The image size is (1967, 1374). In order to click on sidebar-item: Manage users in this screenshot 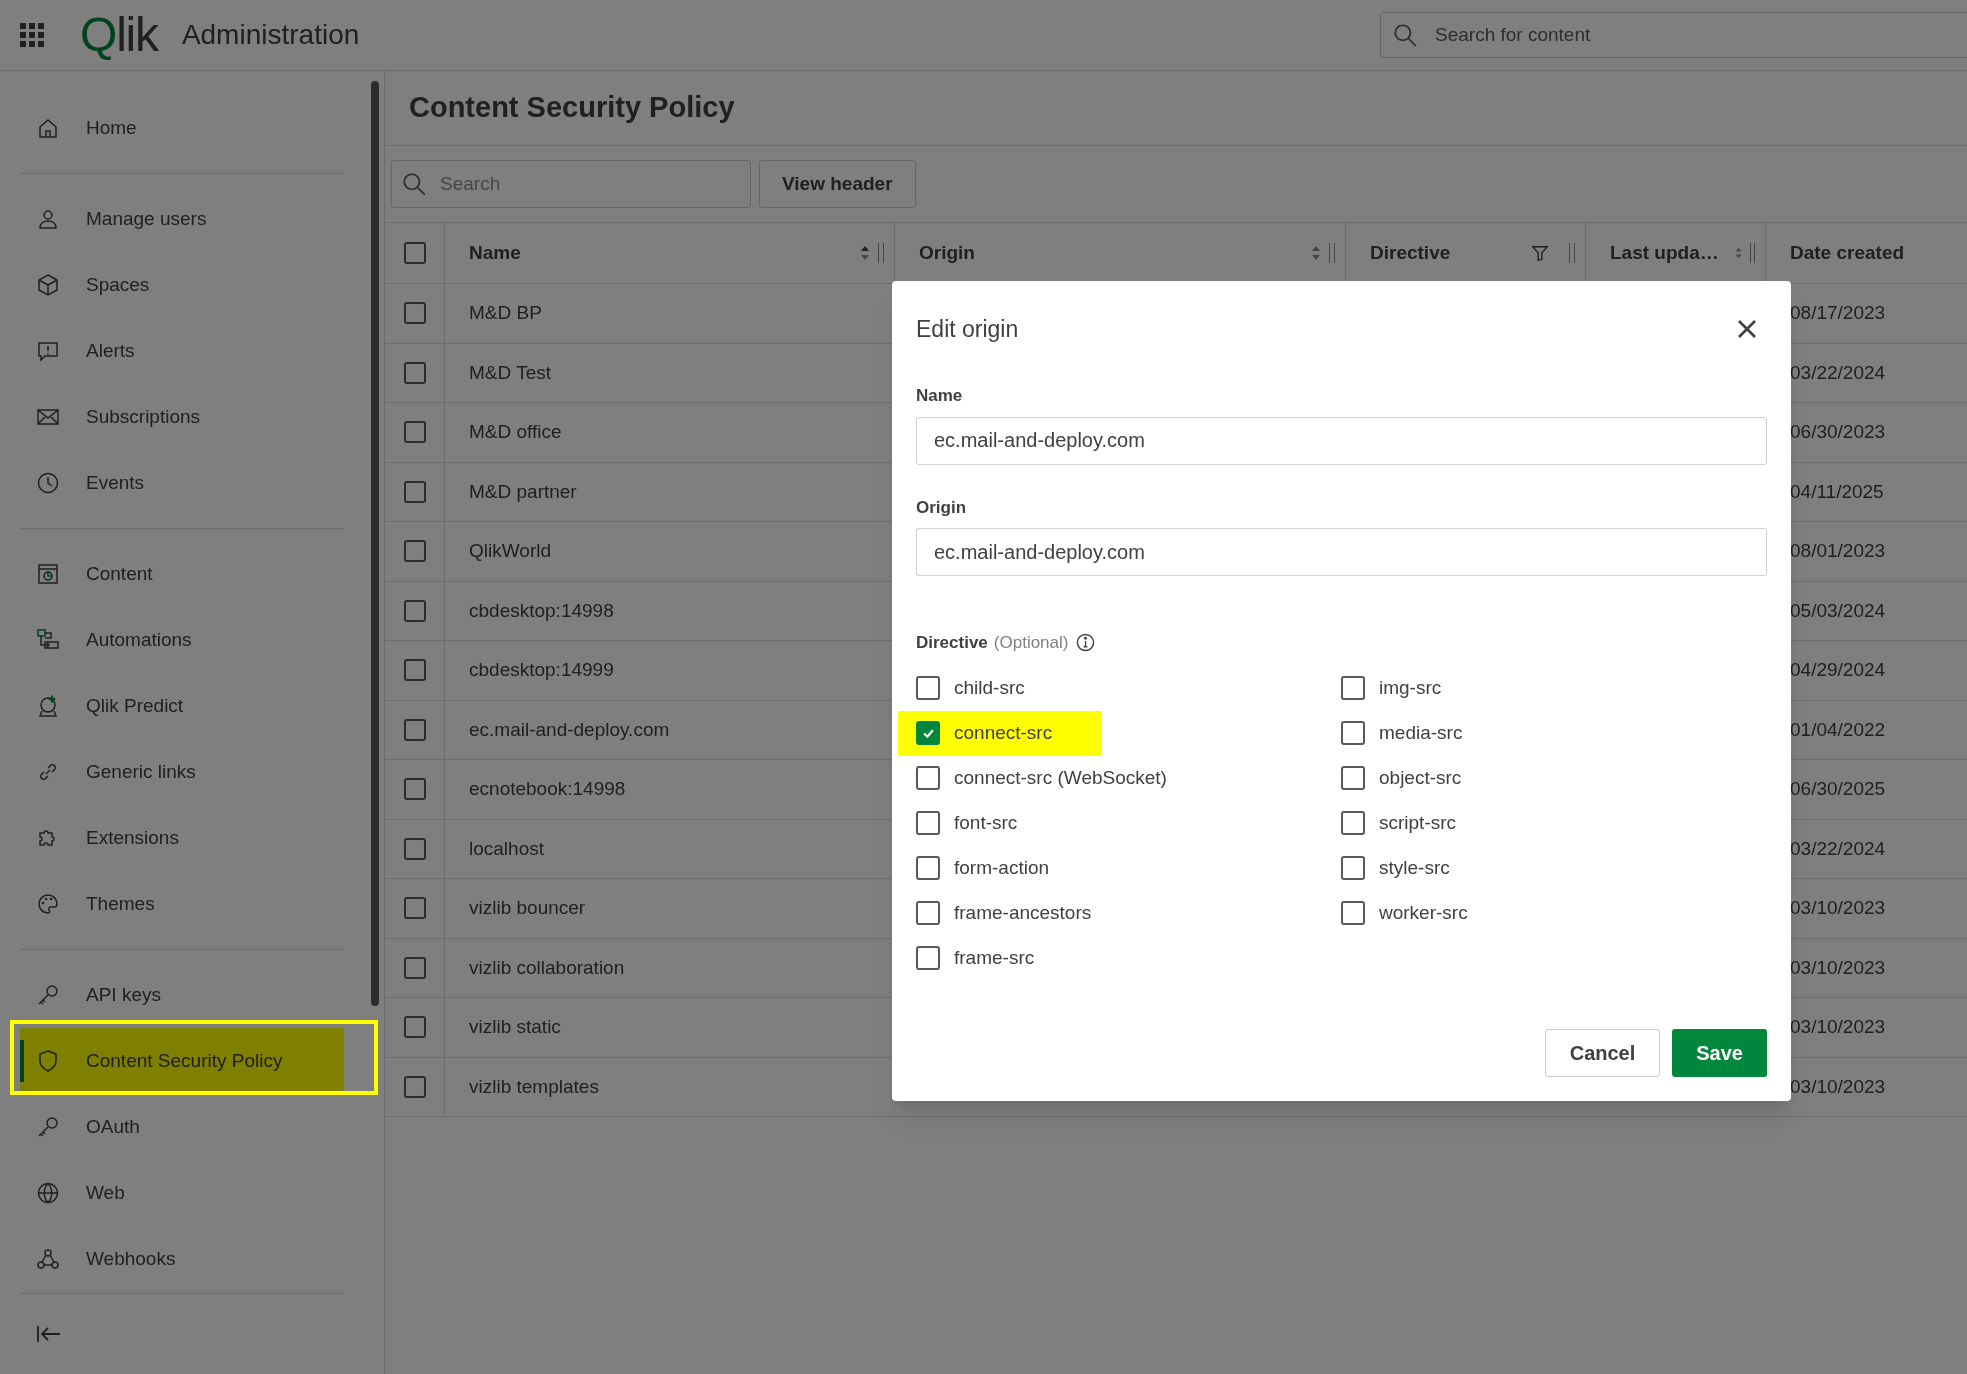, I will do `click(182, 219)`.